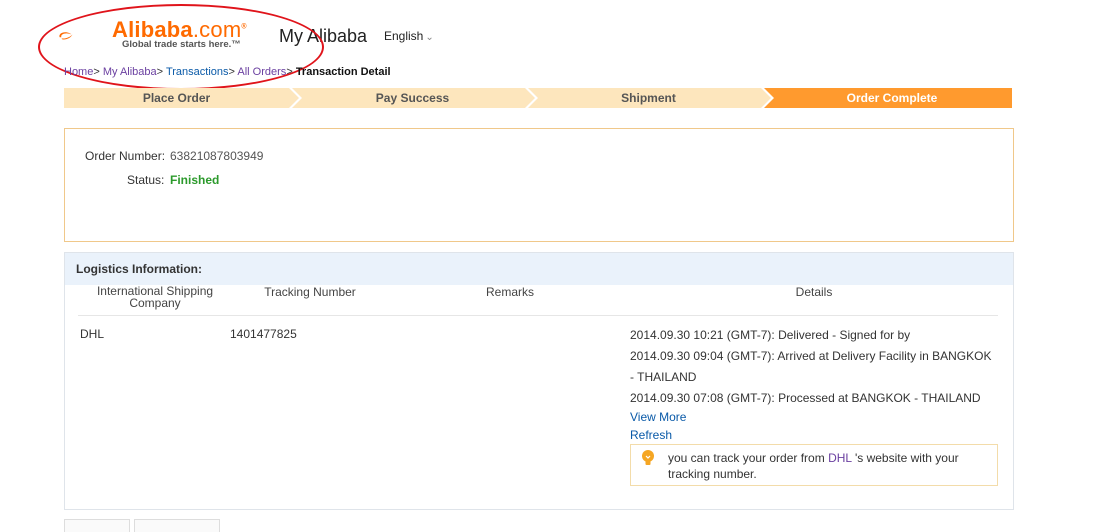 This screenshot has width=1104, height=532. I want to click on breadcrumb-transactions: Transactions, so click(197, 72).